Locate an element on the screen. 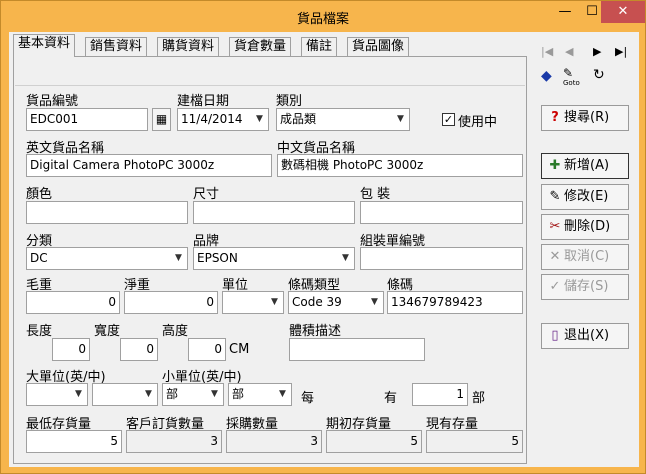 Image resolution: width=646 pixels, height=474 pixels. volume-desc-label: 體積描述 is located at coordinates (315, 331).